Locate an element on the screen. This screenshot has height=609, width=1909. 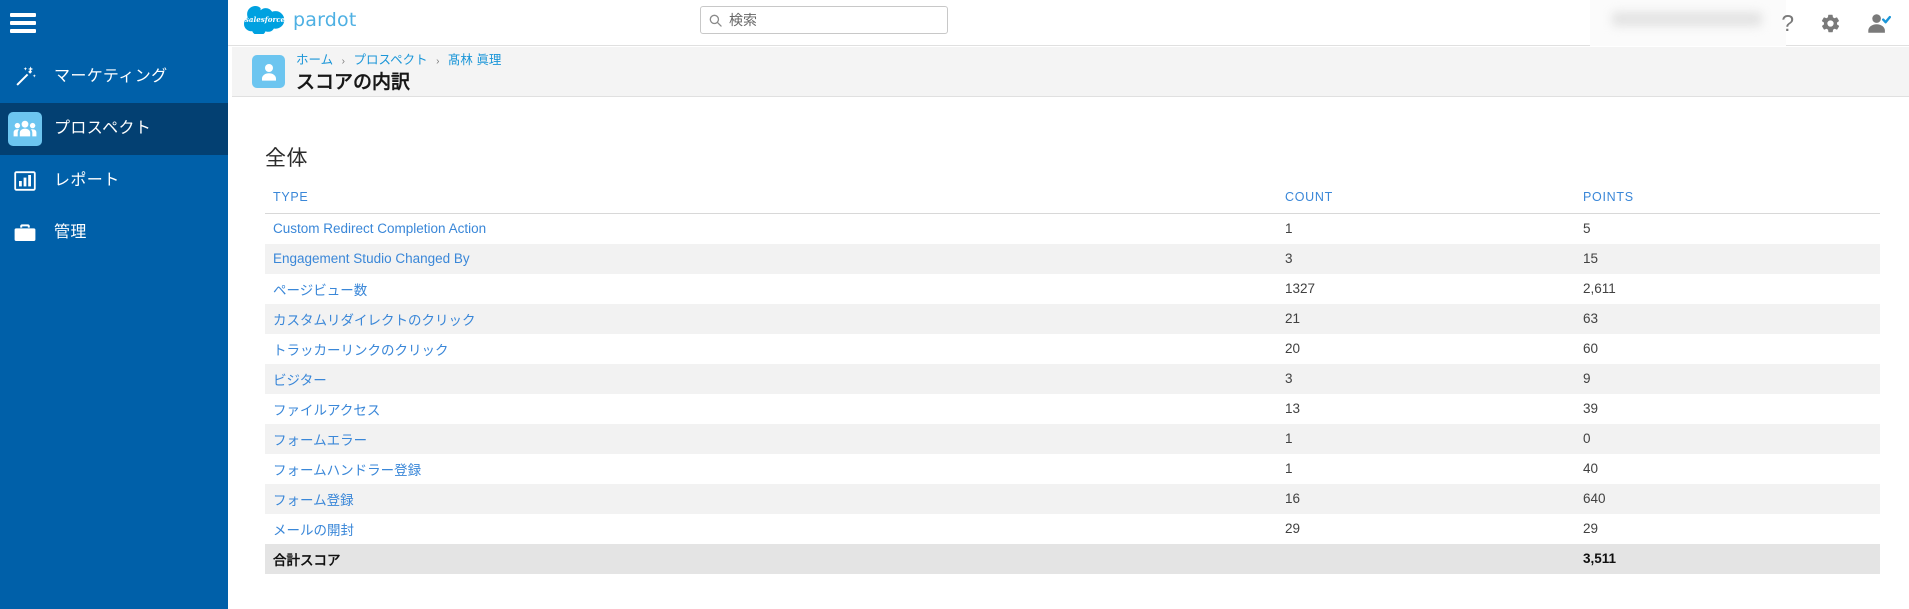
table-total-row: 合計スコア 3,511 is located at coordinates (1072, 558).